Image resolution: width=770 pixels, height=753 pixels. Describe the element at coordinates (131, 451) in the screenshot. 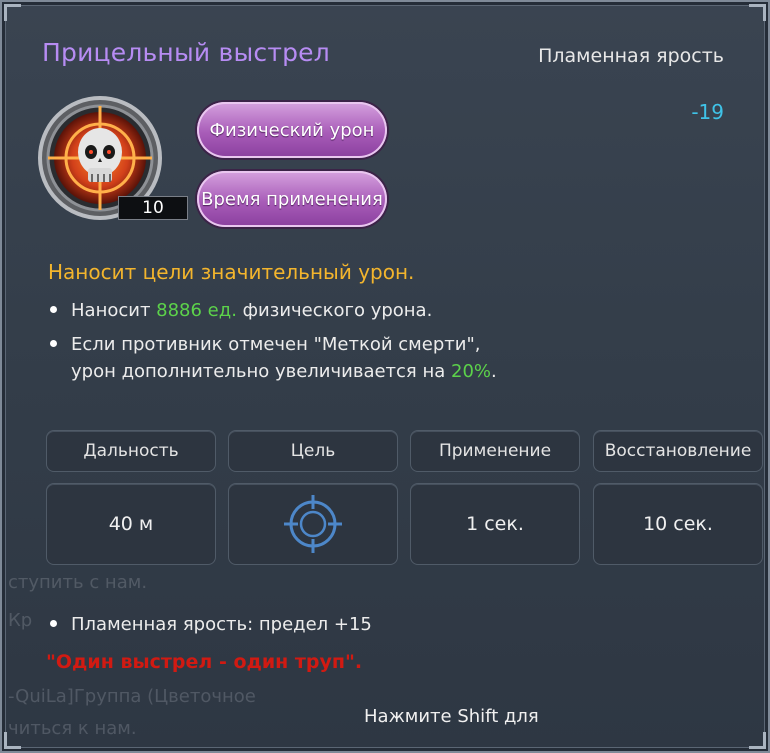

I see `stat-header-range: Дальность` at that location.